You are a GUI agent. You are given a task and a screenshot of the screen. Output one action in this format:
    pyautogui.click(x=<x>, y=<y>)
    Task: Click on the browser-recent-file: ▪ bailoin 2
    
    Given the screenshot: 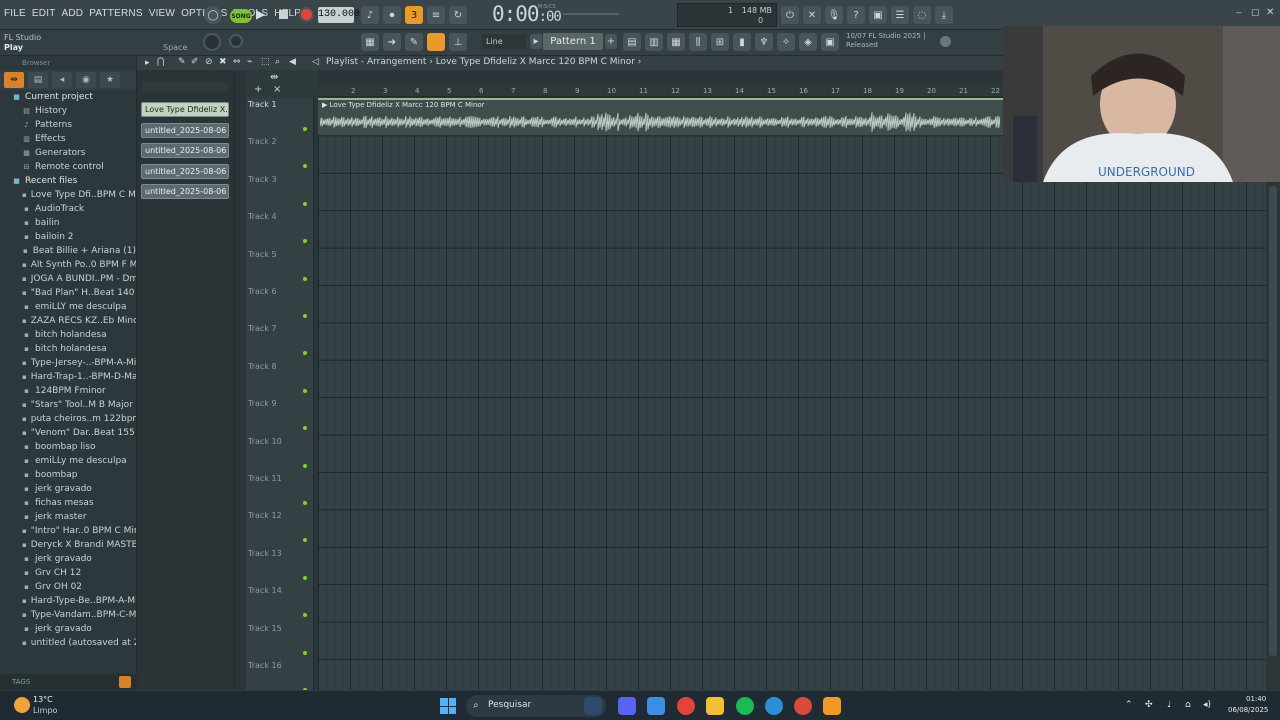 What is the action you would take?
    pyautogui.click(x=68, y=237)
    